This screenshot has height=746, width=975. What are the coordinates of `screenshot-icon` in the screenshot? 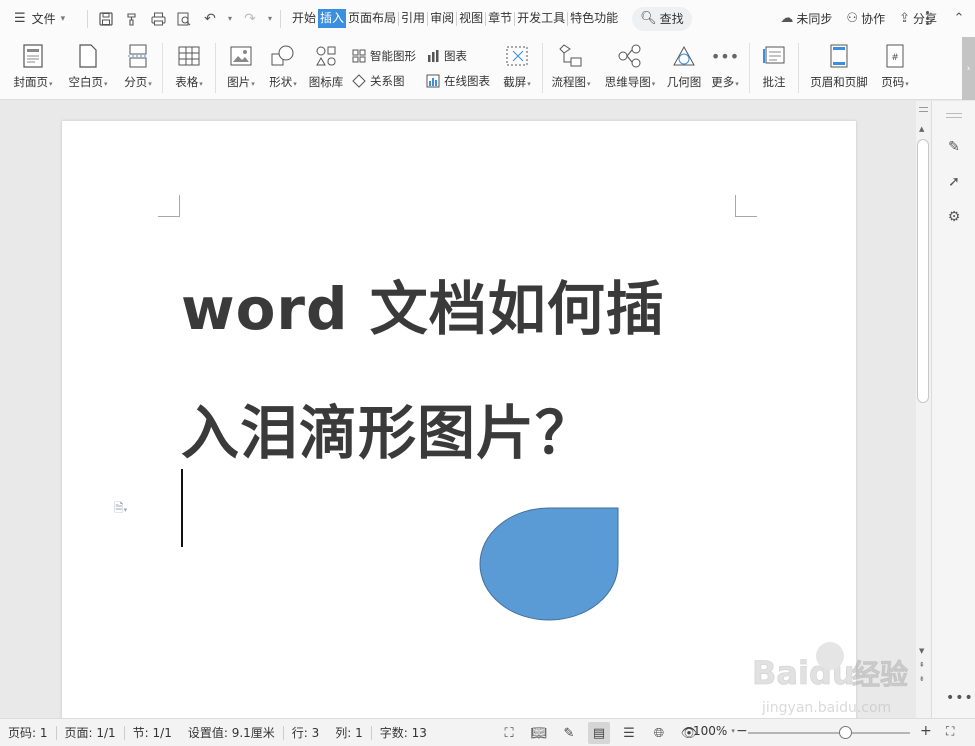 It's located at (517, 56).